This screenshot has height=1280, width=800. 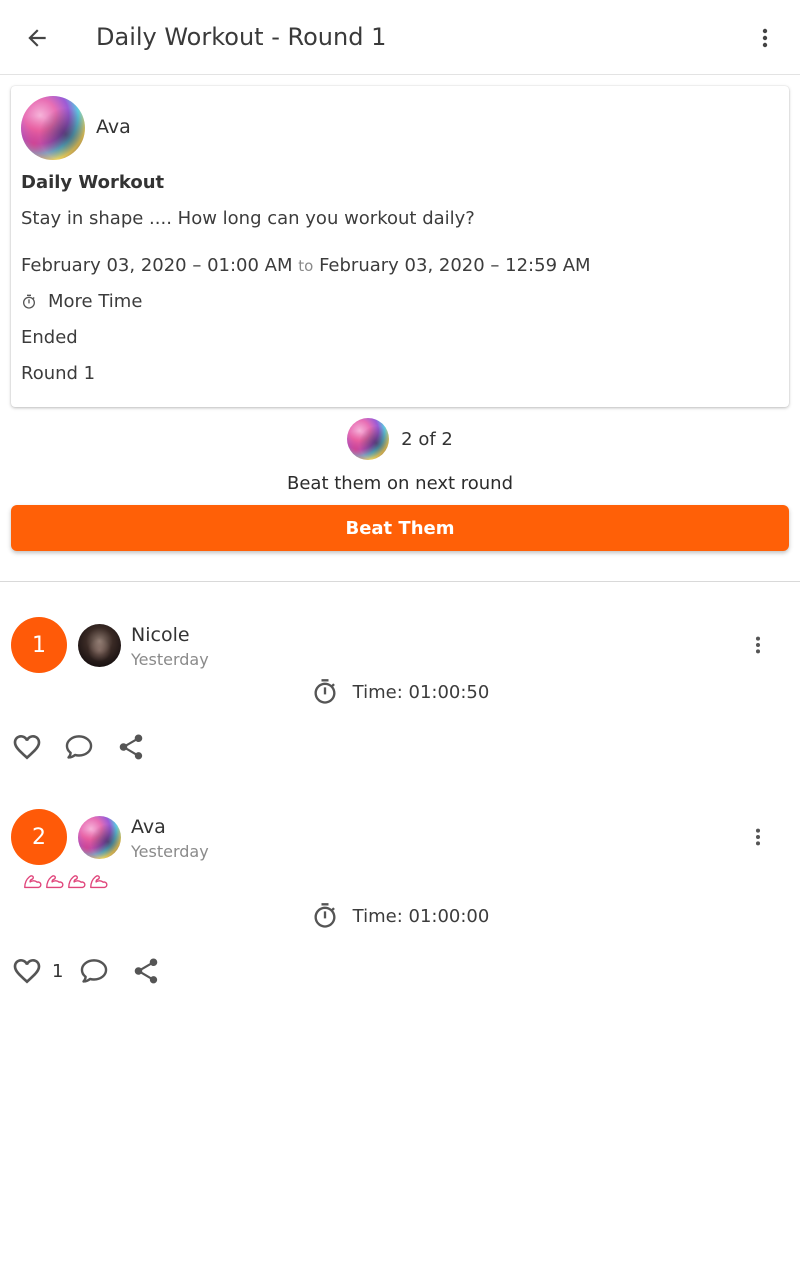 What do you see at coordinates (53, 128) in the screenshot?
I see `owner-avatar` at bounding box center [53, 128].